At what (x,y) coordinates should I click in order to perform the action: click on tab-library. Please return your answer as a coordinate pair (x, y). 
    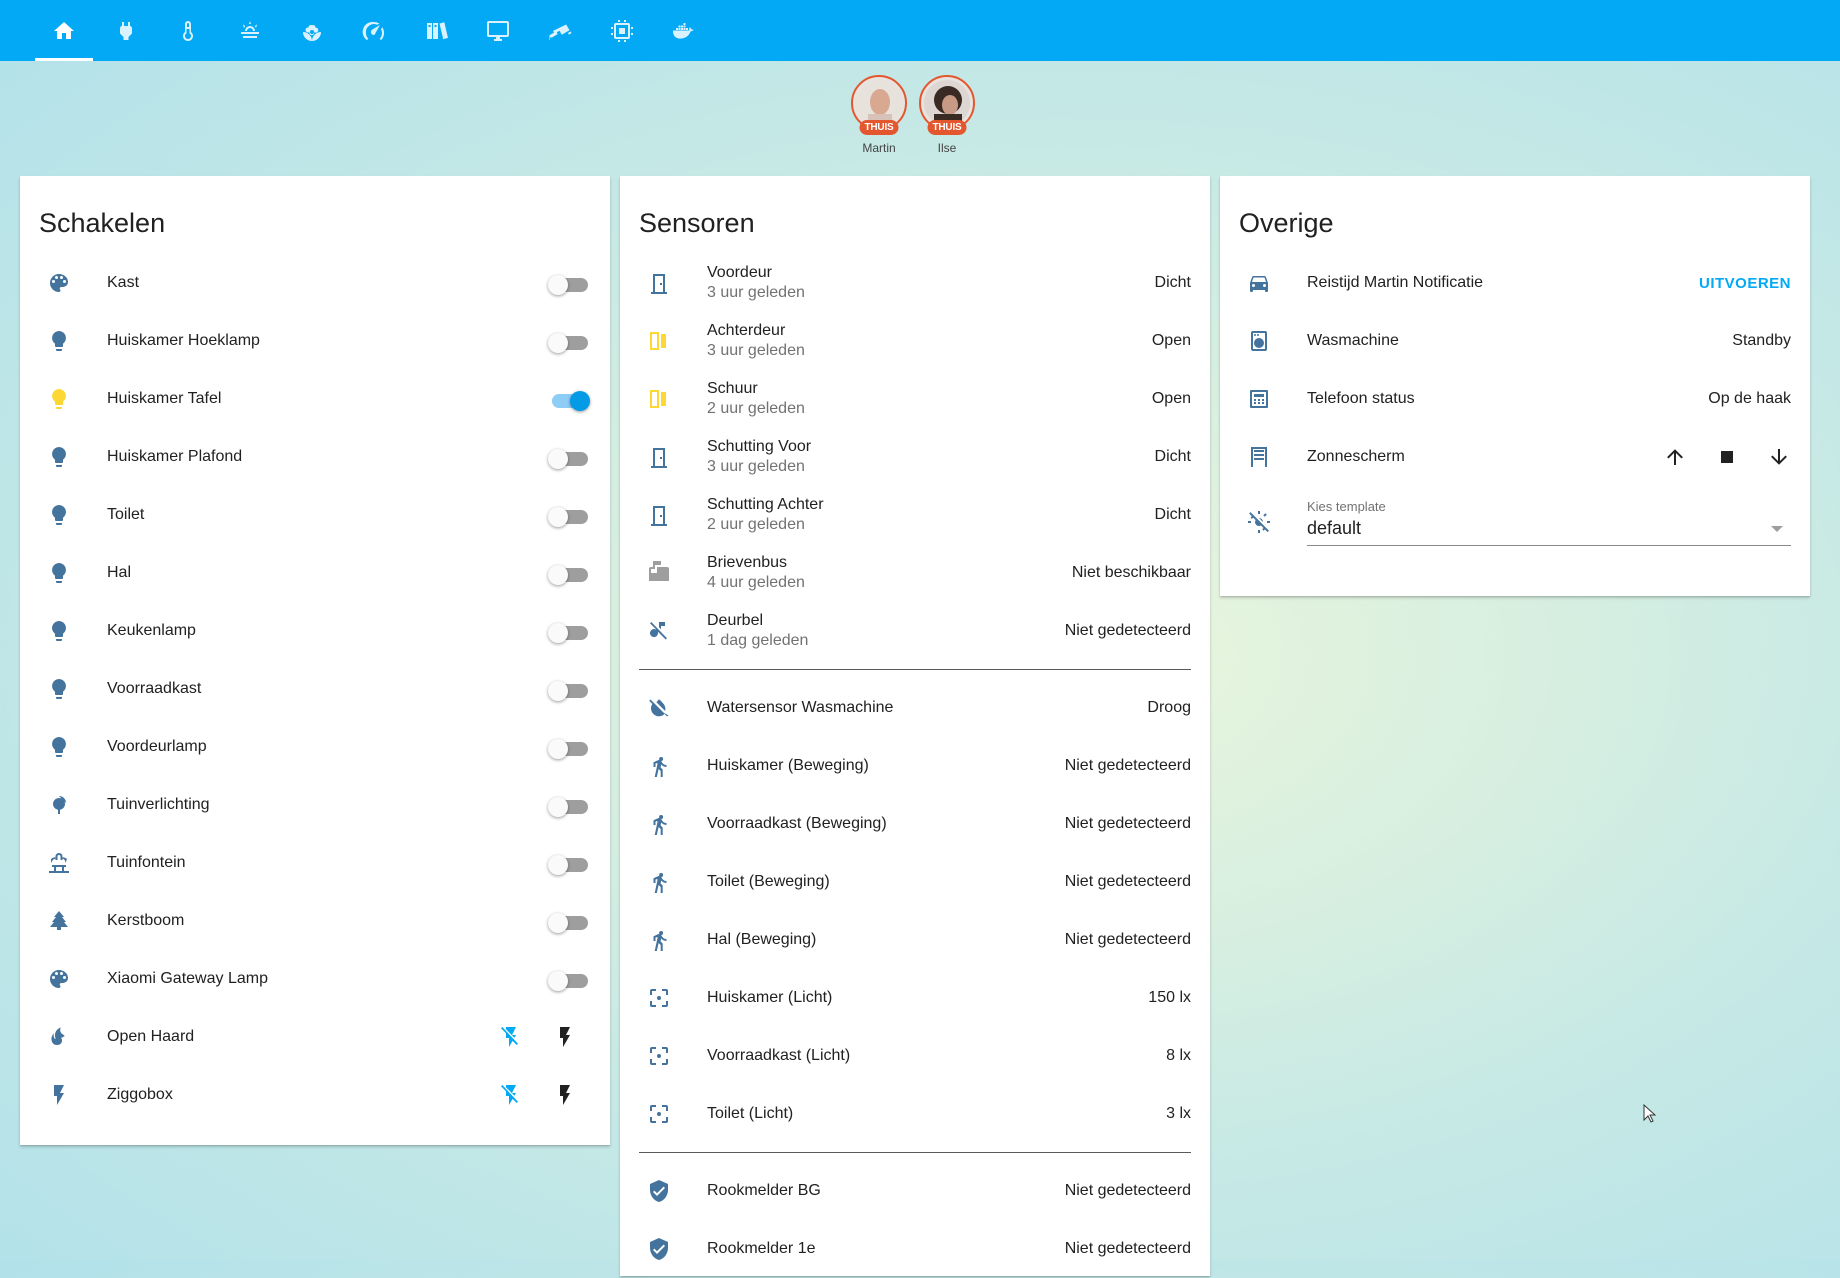
    Looking at the image, I should click on (436, 30).